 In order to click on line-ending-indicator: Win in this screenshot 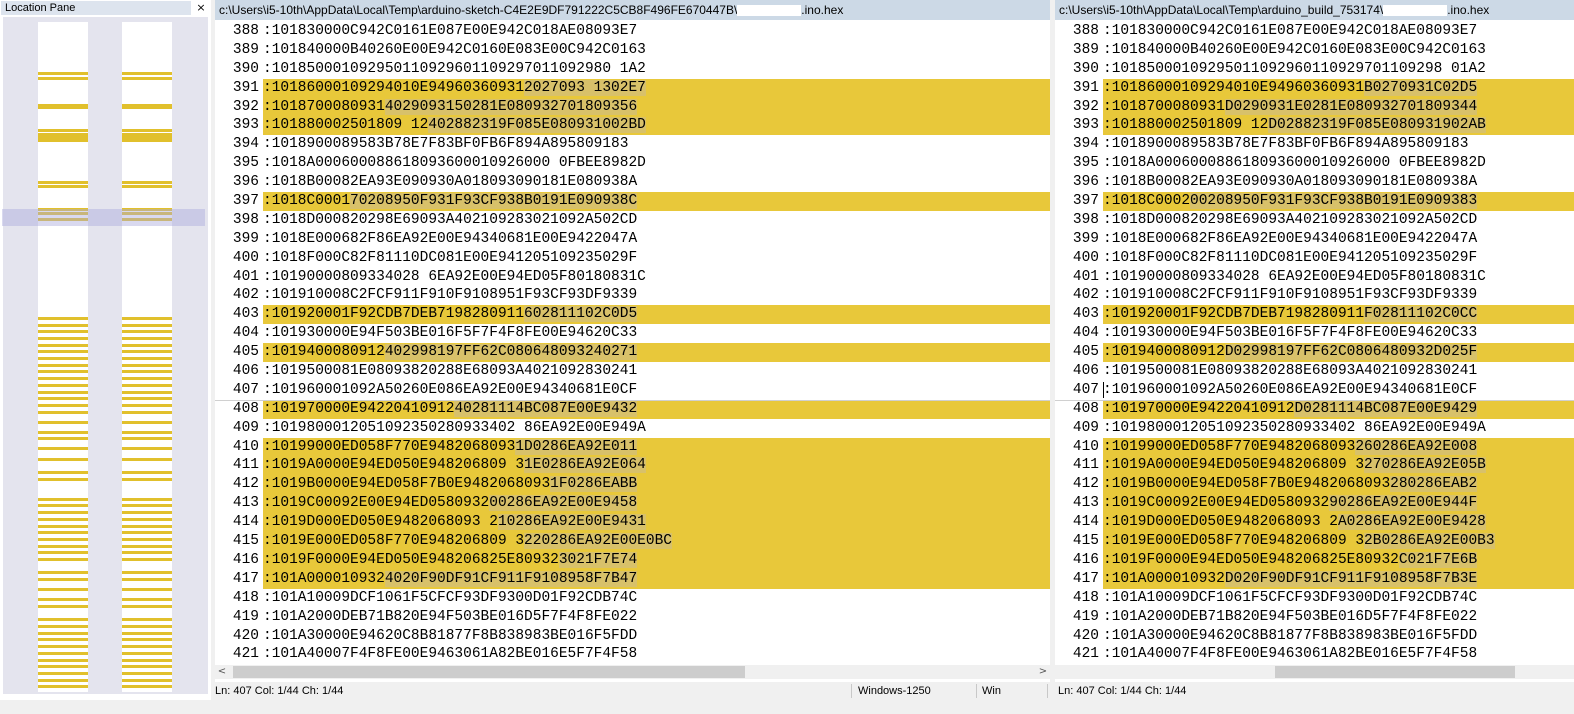, I will do `click(991, 691)`.